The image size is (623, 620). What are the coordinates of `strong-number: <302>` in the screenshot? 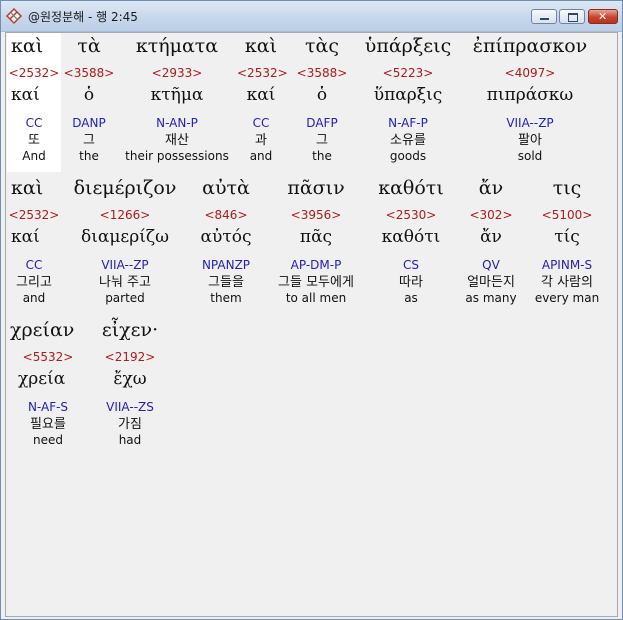 It's located at (491, 215).